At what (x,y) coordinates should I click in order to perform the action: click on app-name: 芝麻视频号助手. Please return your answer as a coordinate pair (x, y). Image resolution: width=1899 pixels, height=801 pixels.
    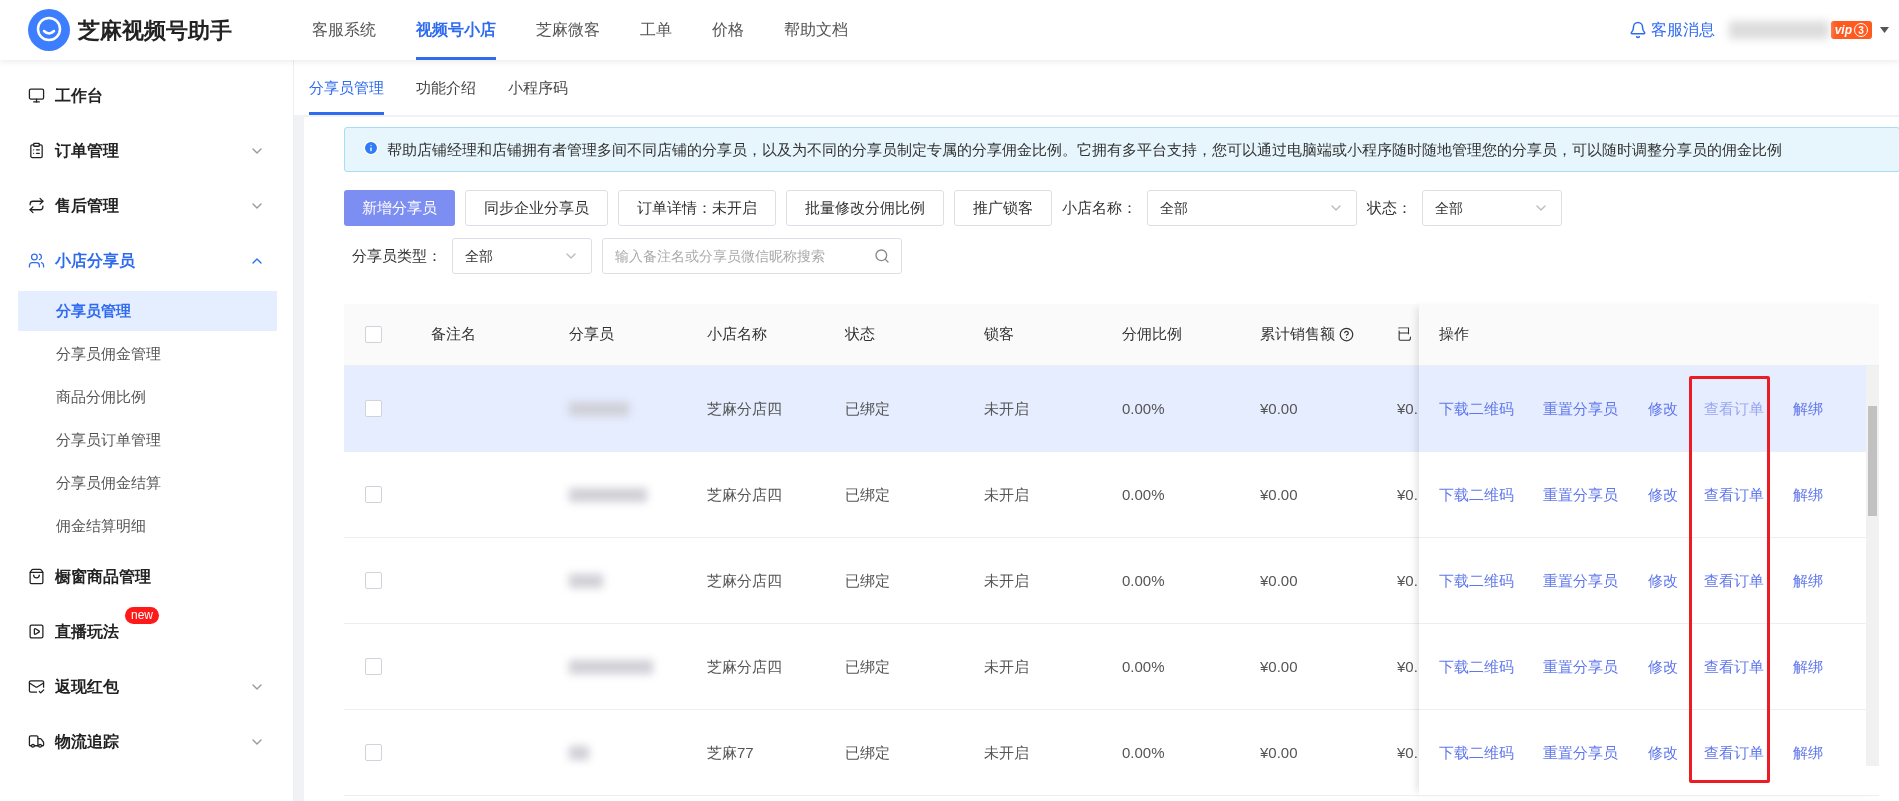
    Looking at the image, I should click on (155, 30).